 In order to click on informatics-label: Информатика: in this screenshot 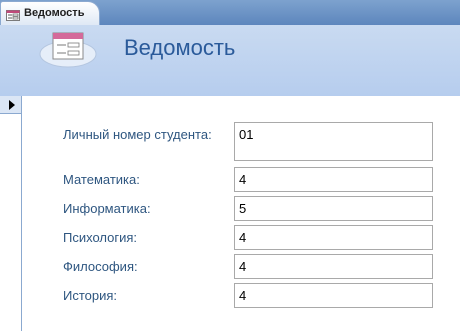, I will do `click(107, 208)`.